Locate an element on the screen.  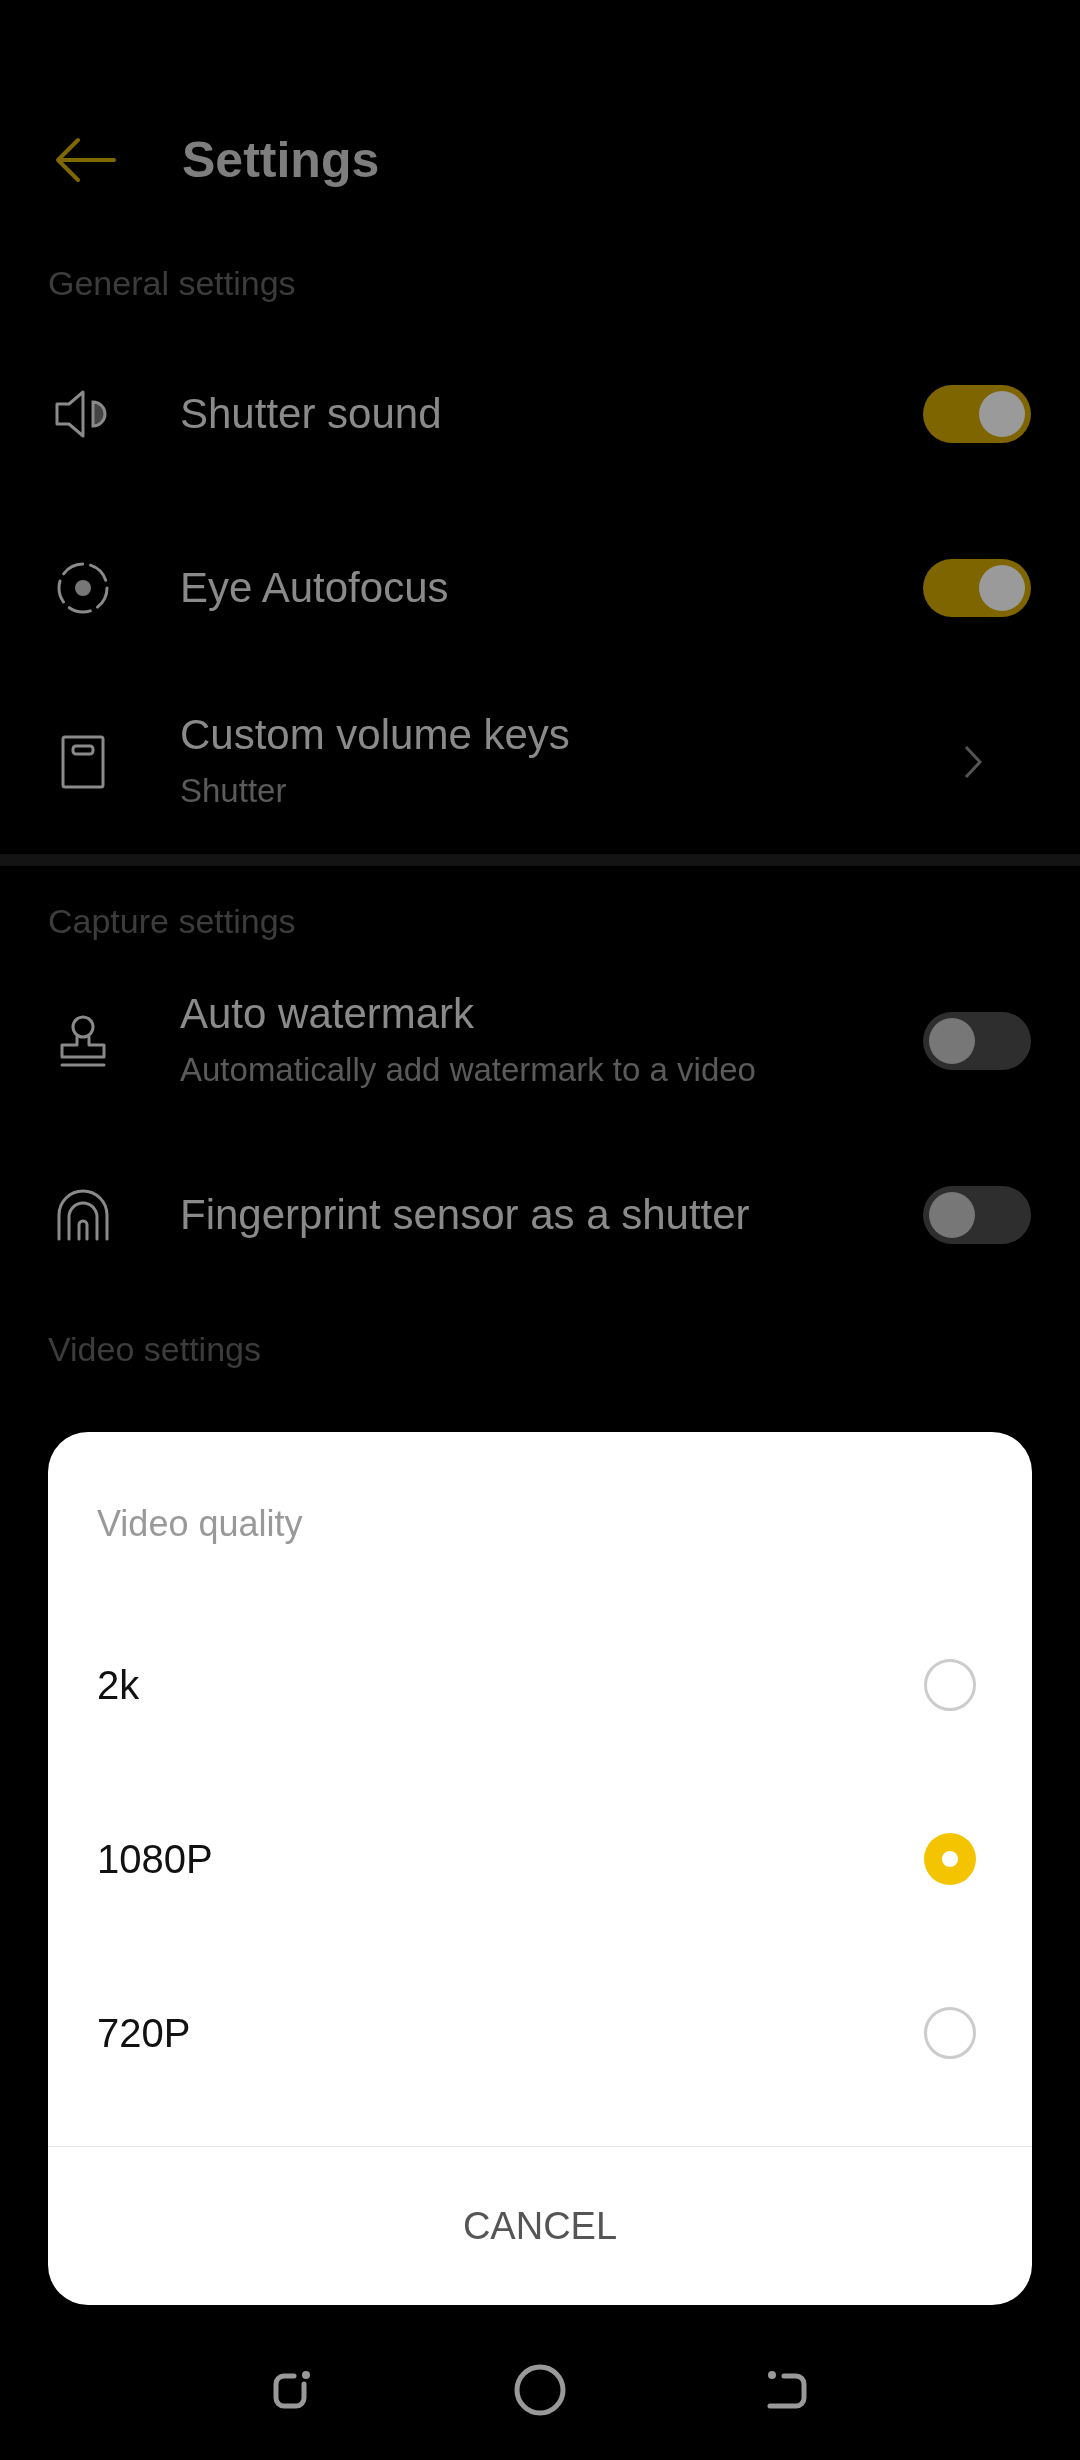
fingerprint-icon is located at coordinates (83, 1215).